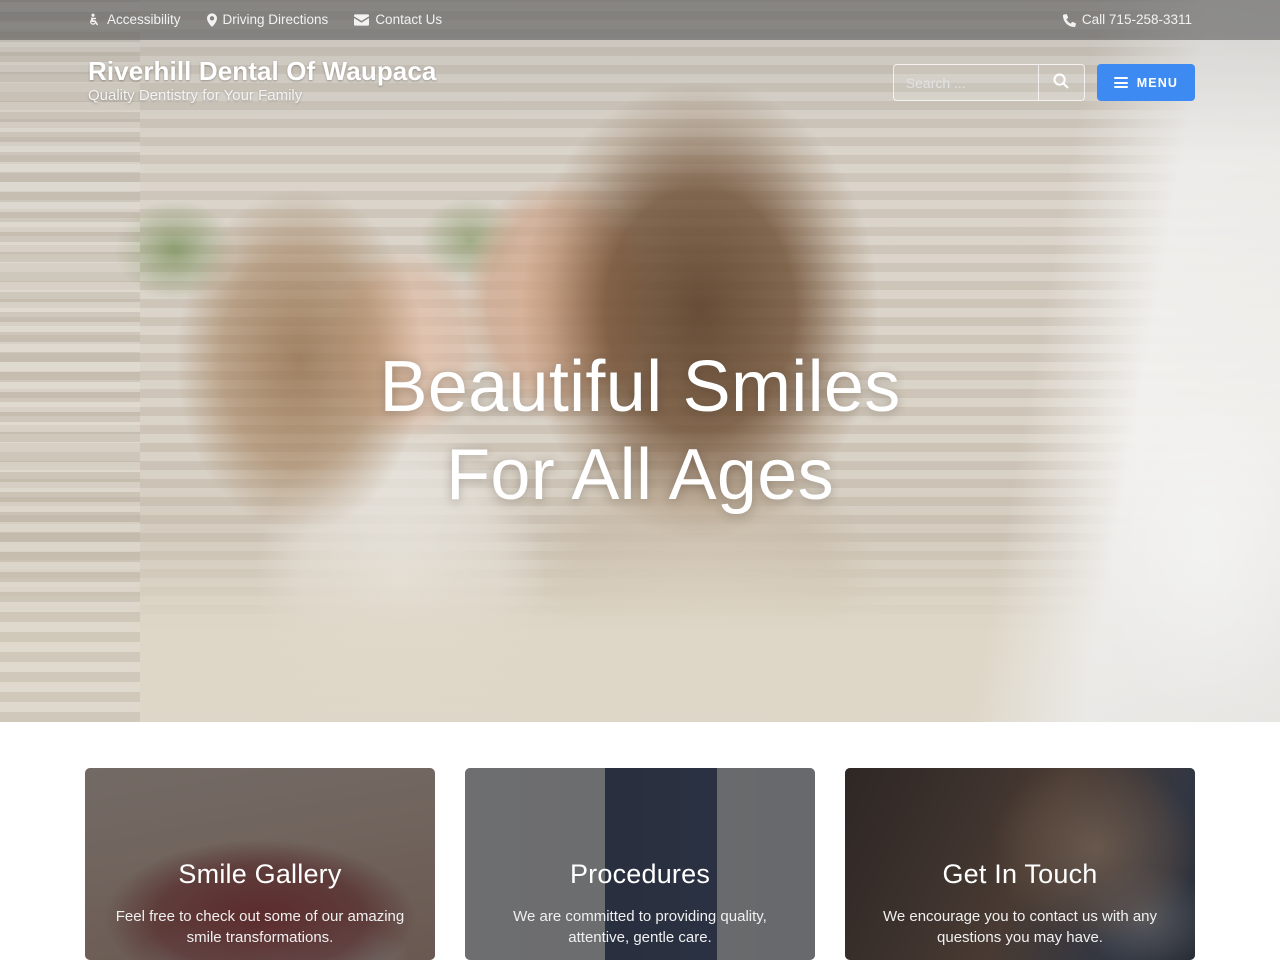 The width and height of the screenshot is (1280, 960). What do you see at coordinates (211, 20) in the screenshot?
I see `map-pin-icon` at bounding box center [211, 20].